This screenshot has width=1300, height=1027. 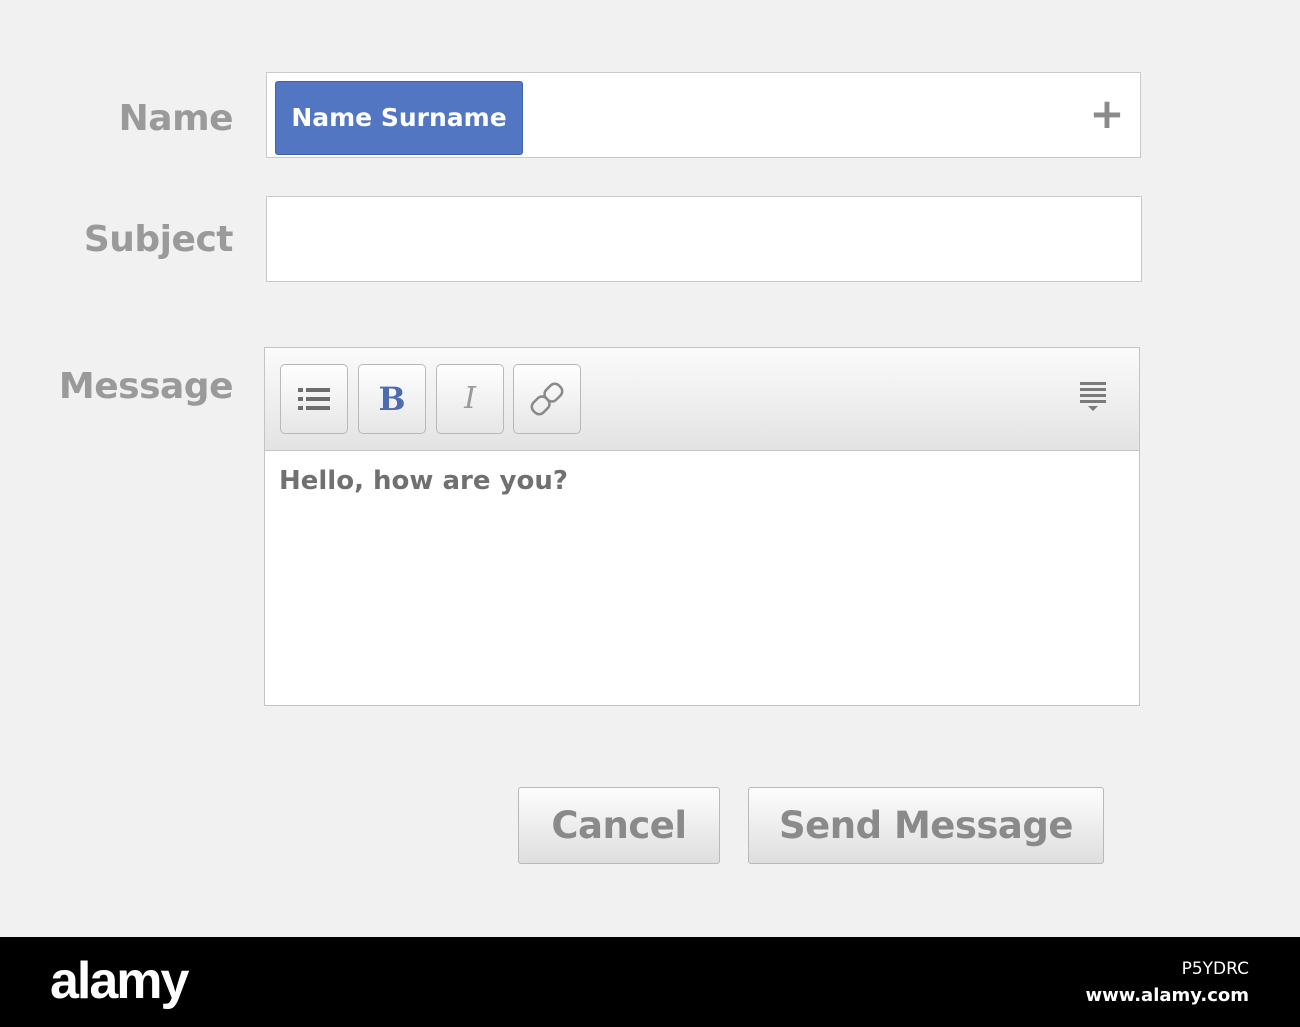 I want to click on link-button, so click(x=547, y=399).